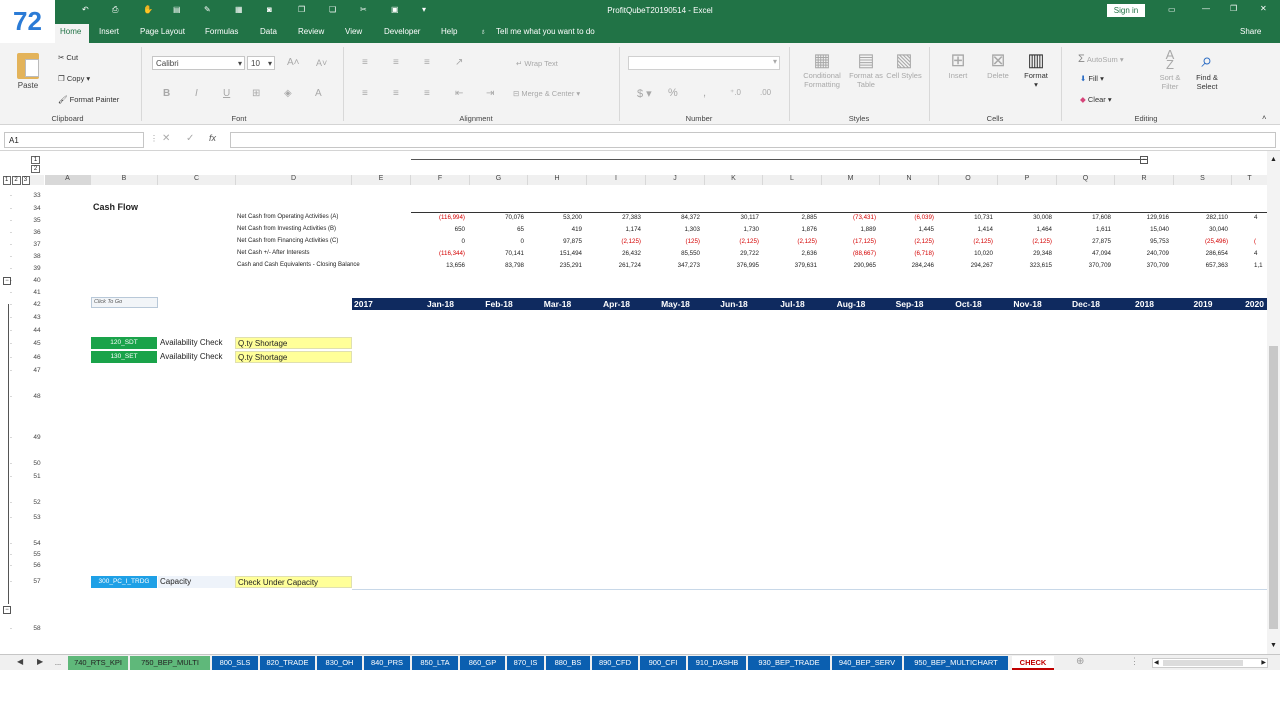 This screenshot has height=720, width=1280. I want to click on print-preview-icon: ⎙, so click(115, 10).